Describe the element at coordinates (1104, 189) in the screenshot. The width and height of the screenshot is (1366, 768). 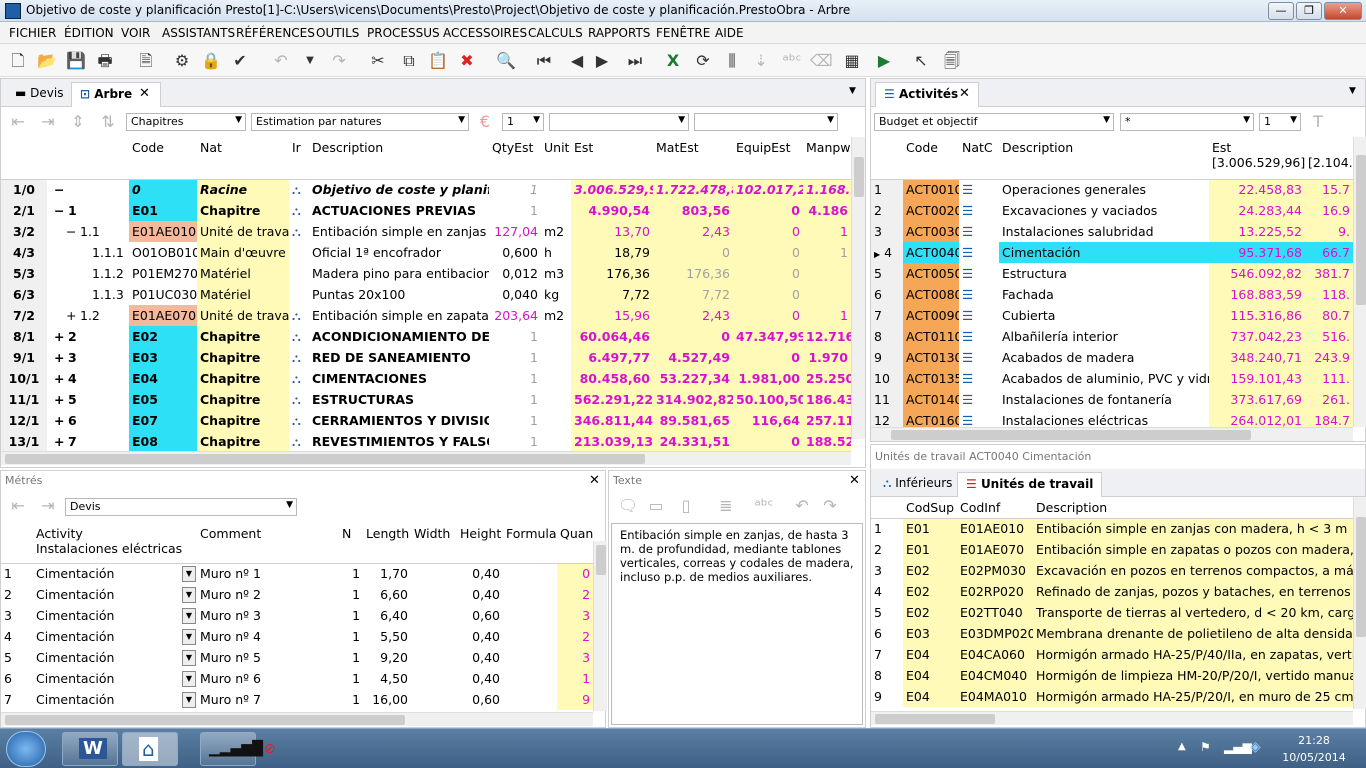
I see `activity-description: Operaciones generales` at that location.